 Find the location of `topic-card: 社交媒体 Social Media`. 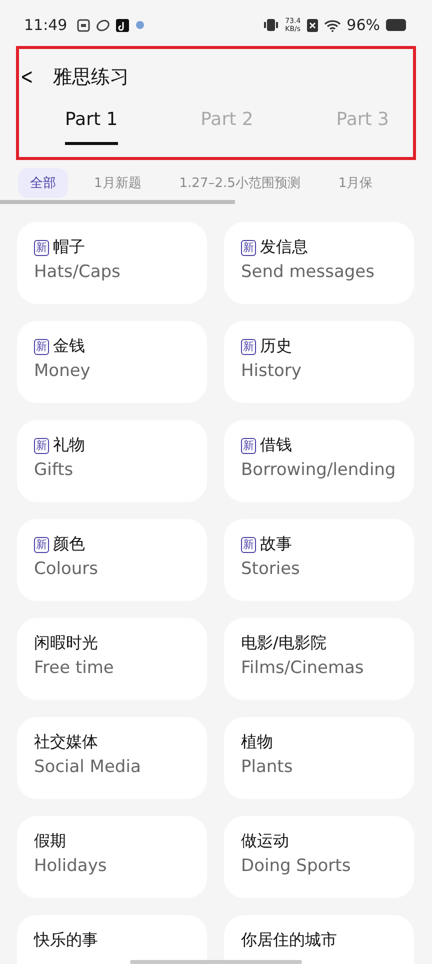

topic-card: 社交媒体 Social Media is located at coordinates (112, 758).